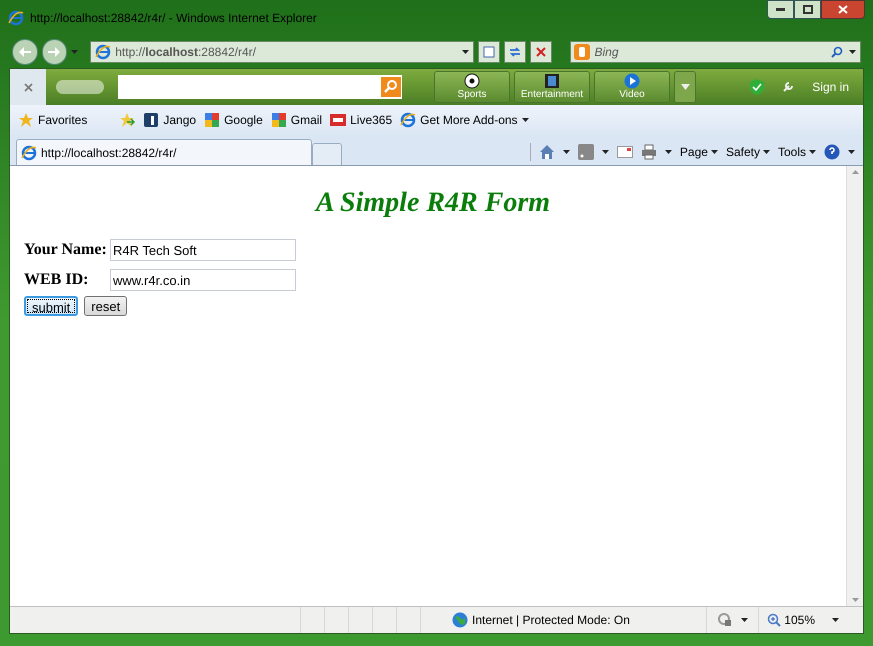  Describe the element at coordinates (802, 620) in the screenshot. I see `zoom-button: 105%` at that location.